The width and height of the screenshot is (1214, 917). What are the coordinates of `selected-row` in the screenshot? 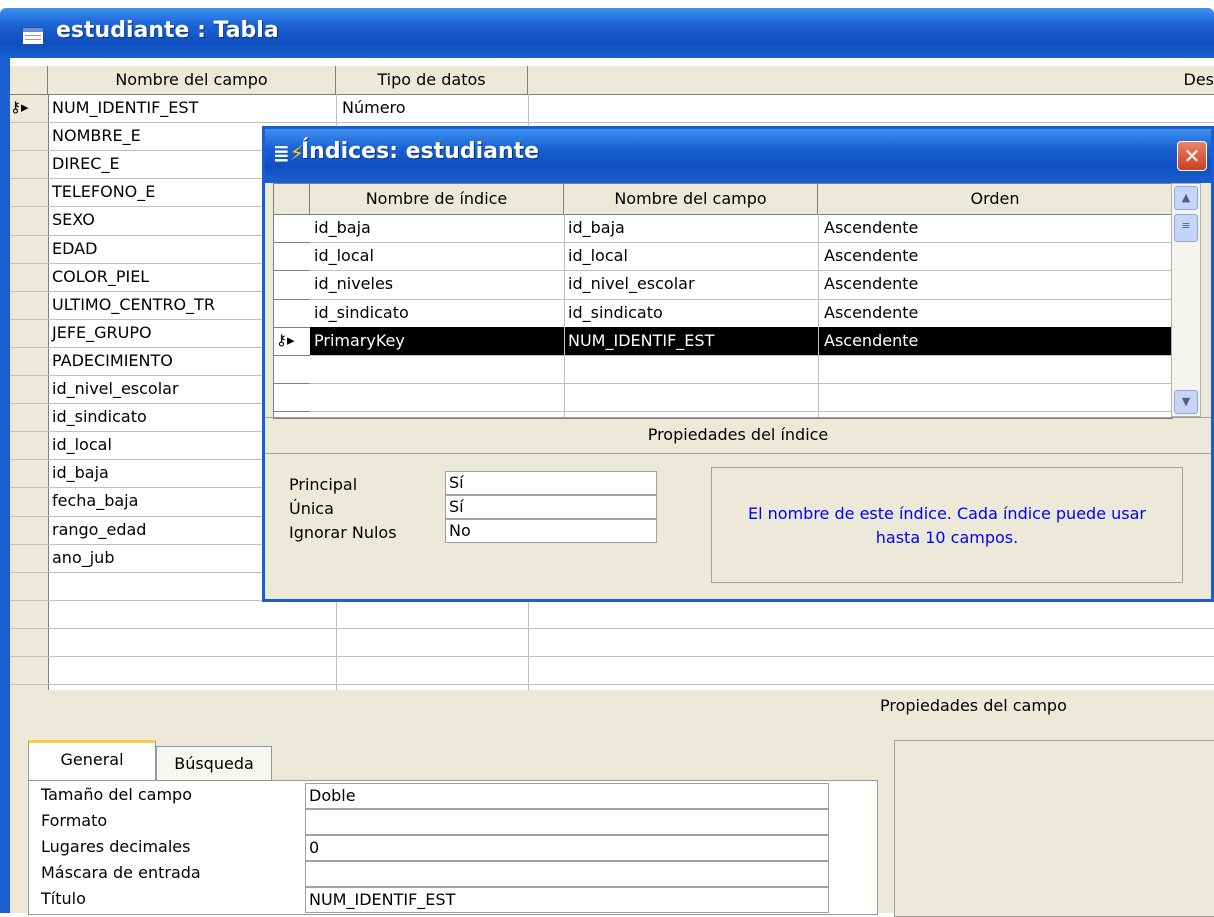 It's located at (741, 341).